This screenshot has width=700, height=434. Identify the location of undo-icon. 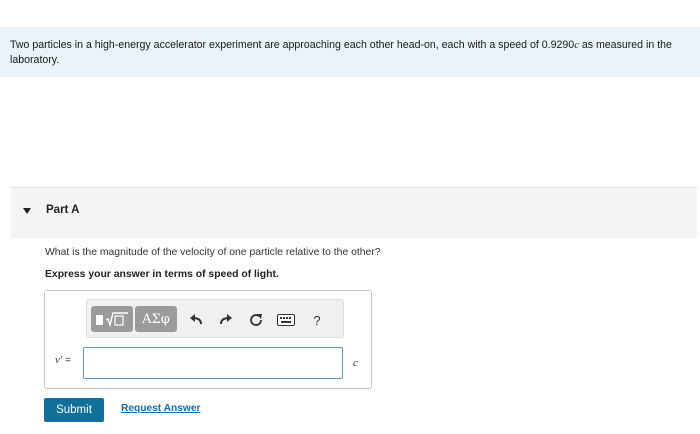
(196, 320).